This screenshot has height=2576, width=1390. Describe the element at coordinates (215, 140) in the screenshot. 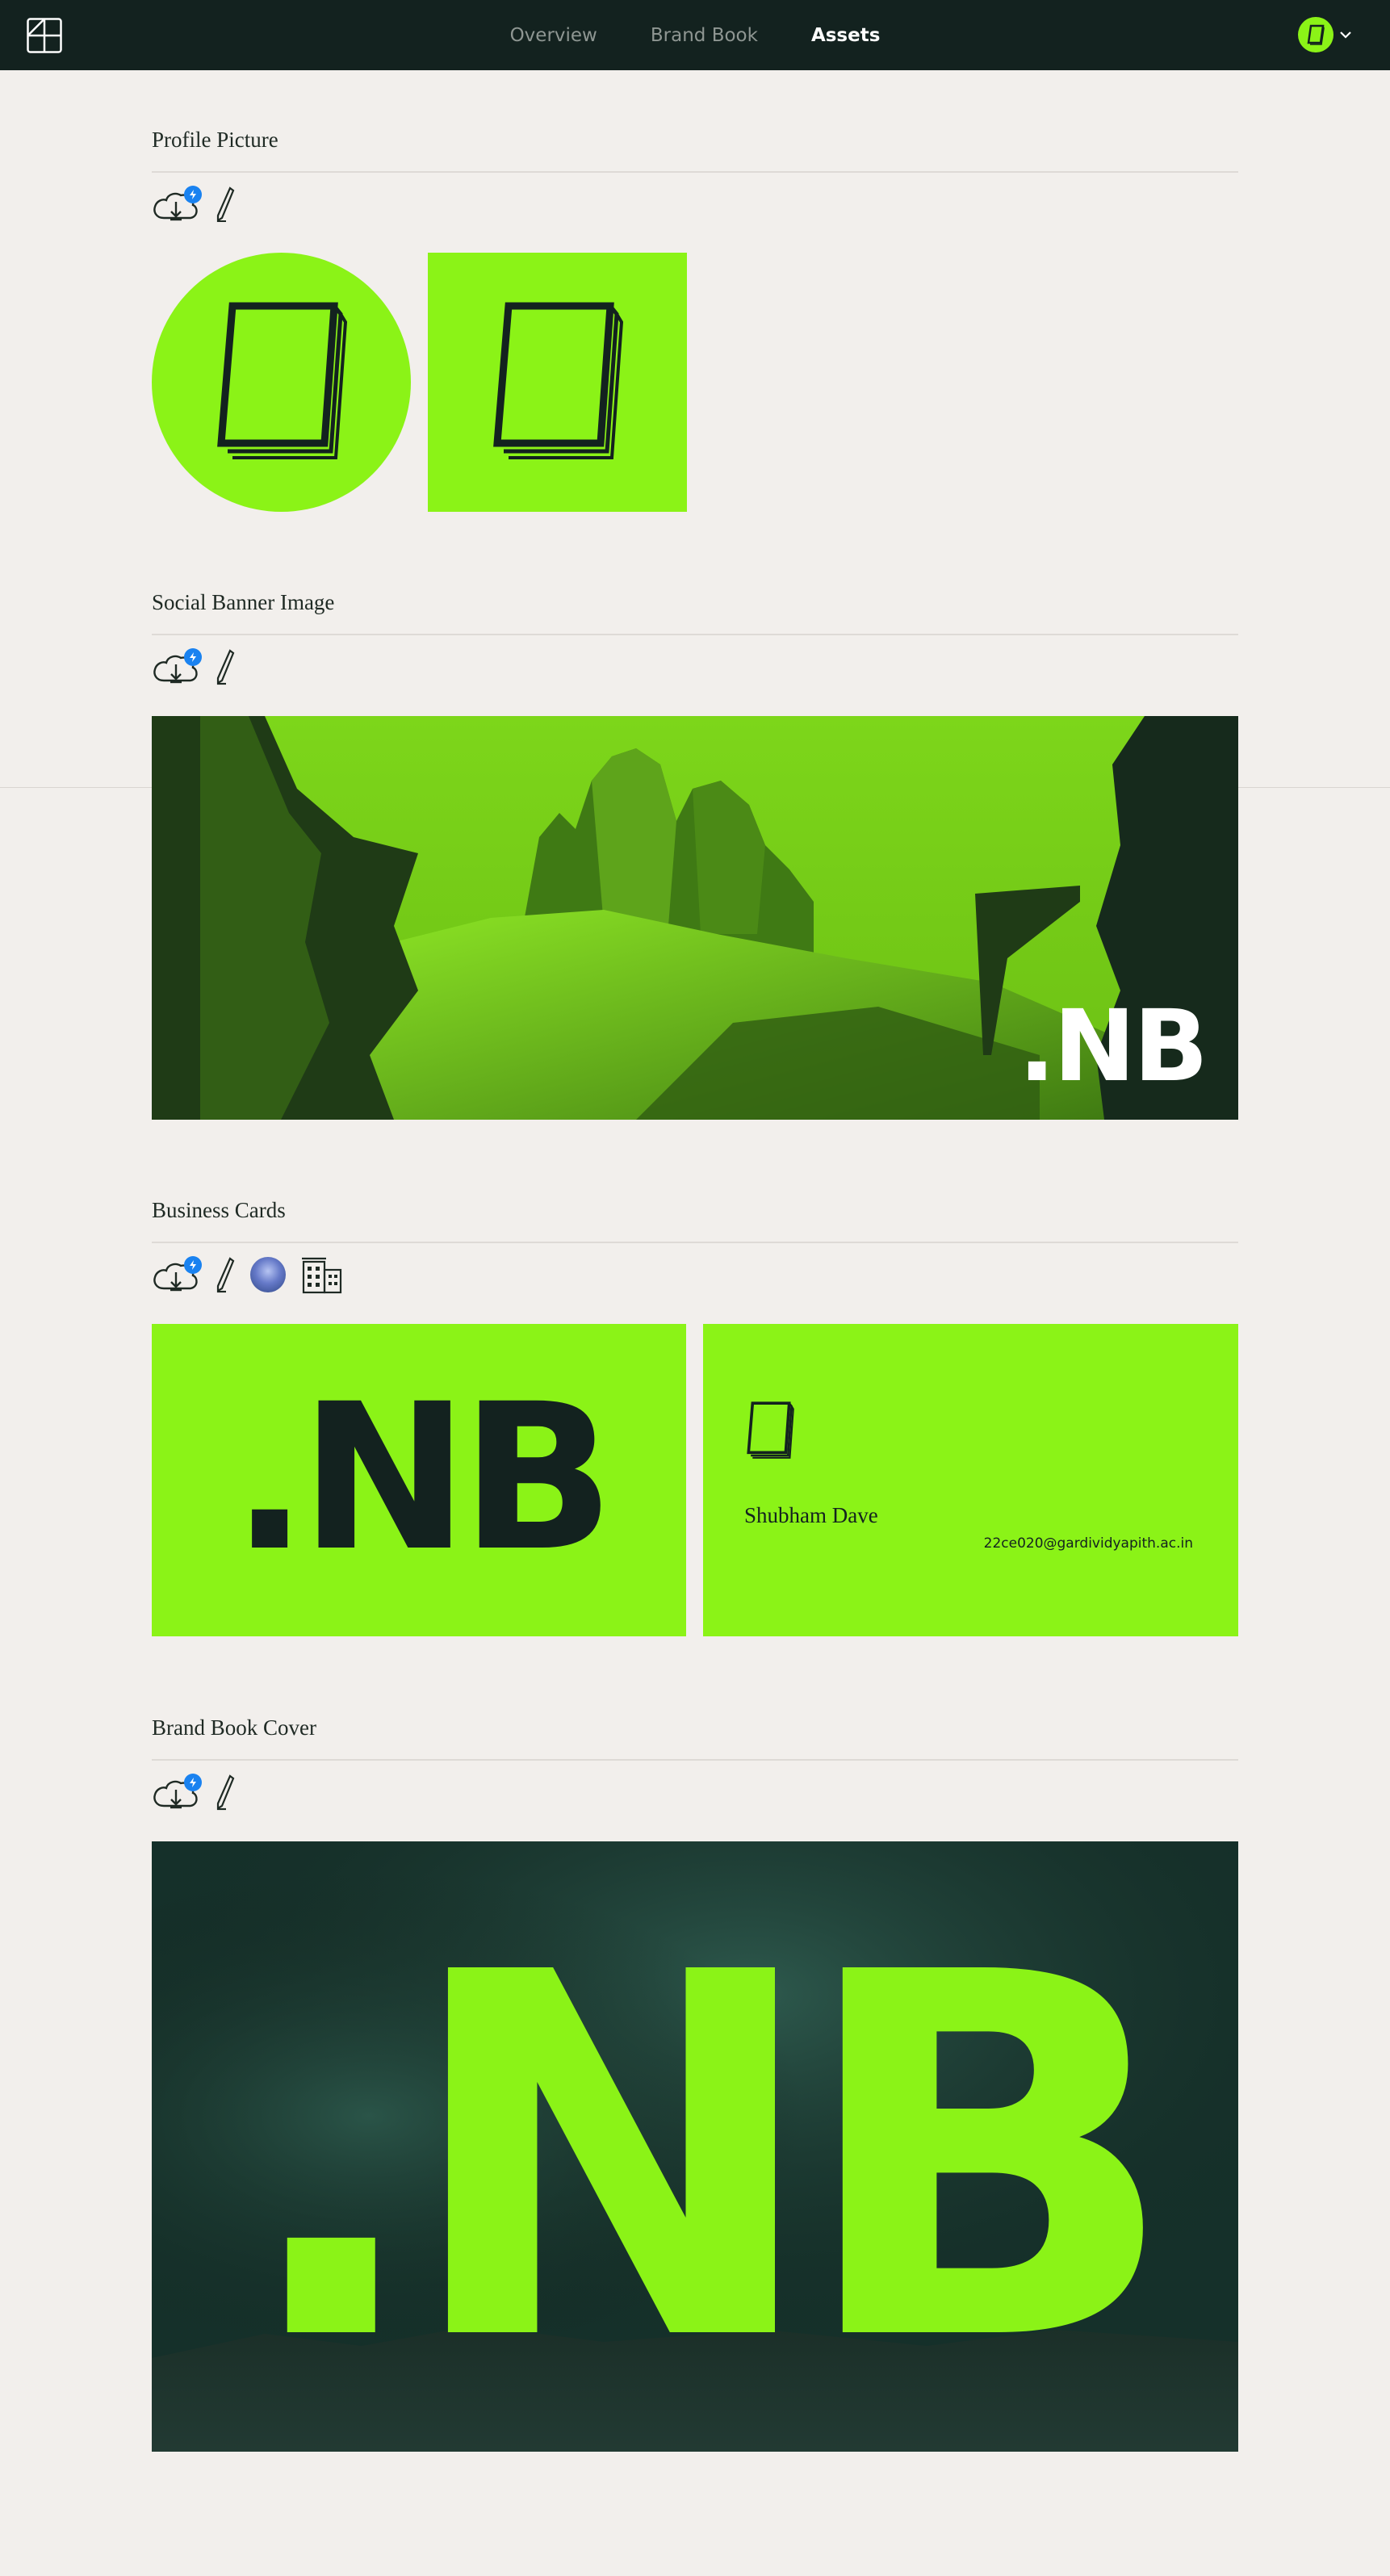

I see `section-title-profile: Profile Picture` at that location.